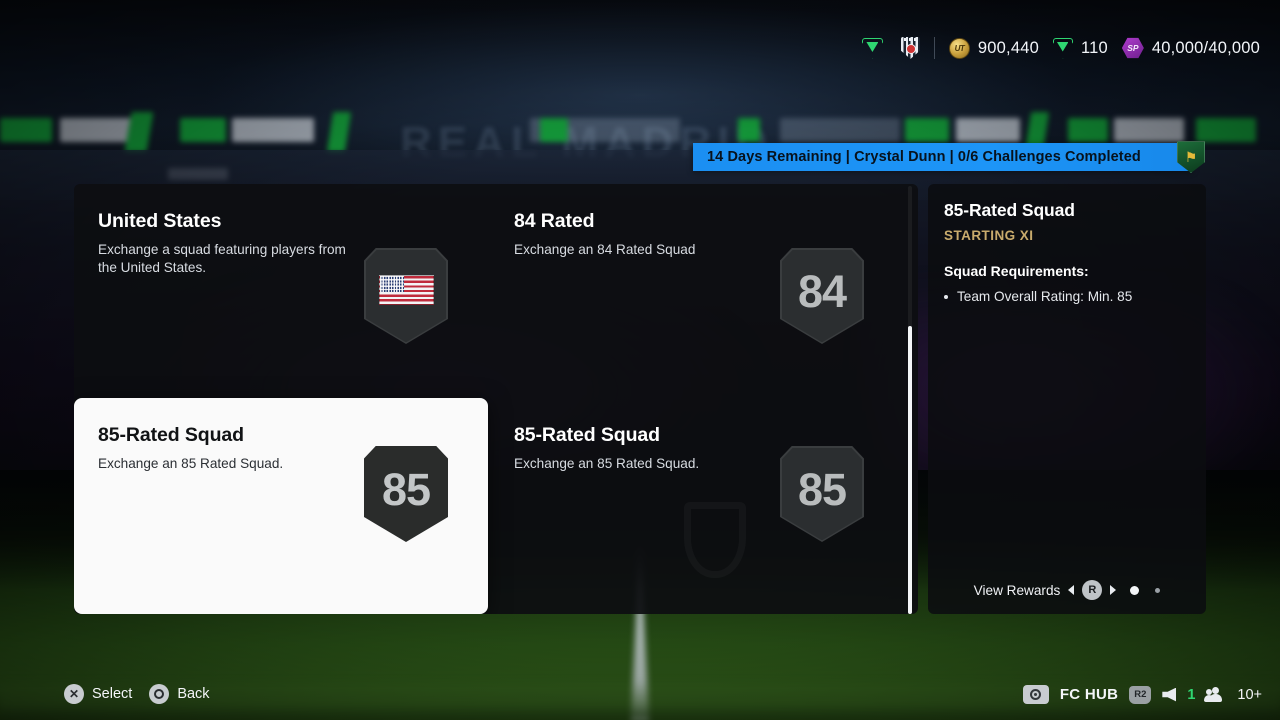 Image resolution: width=1280 pixels, height=720 pixels. I want to click on card-title: United States, so click(160, 221).